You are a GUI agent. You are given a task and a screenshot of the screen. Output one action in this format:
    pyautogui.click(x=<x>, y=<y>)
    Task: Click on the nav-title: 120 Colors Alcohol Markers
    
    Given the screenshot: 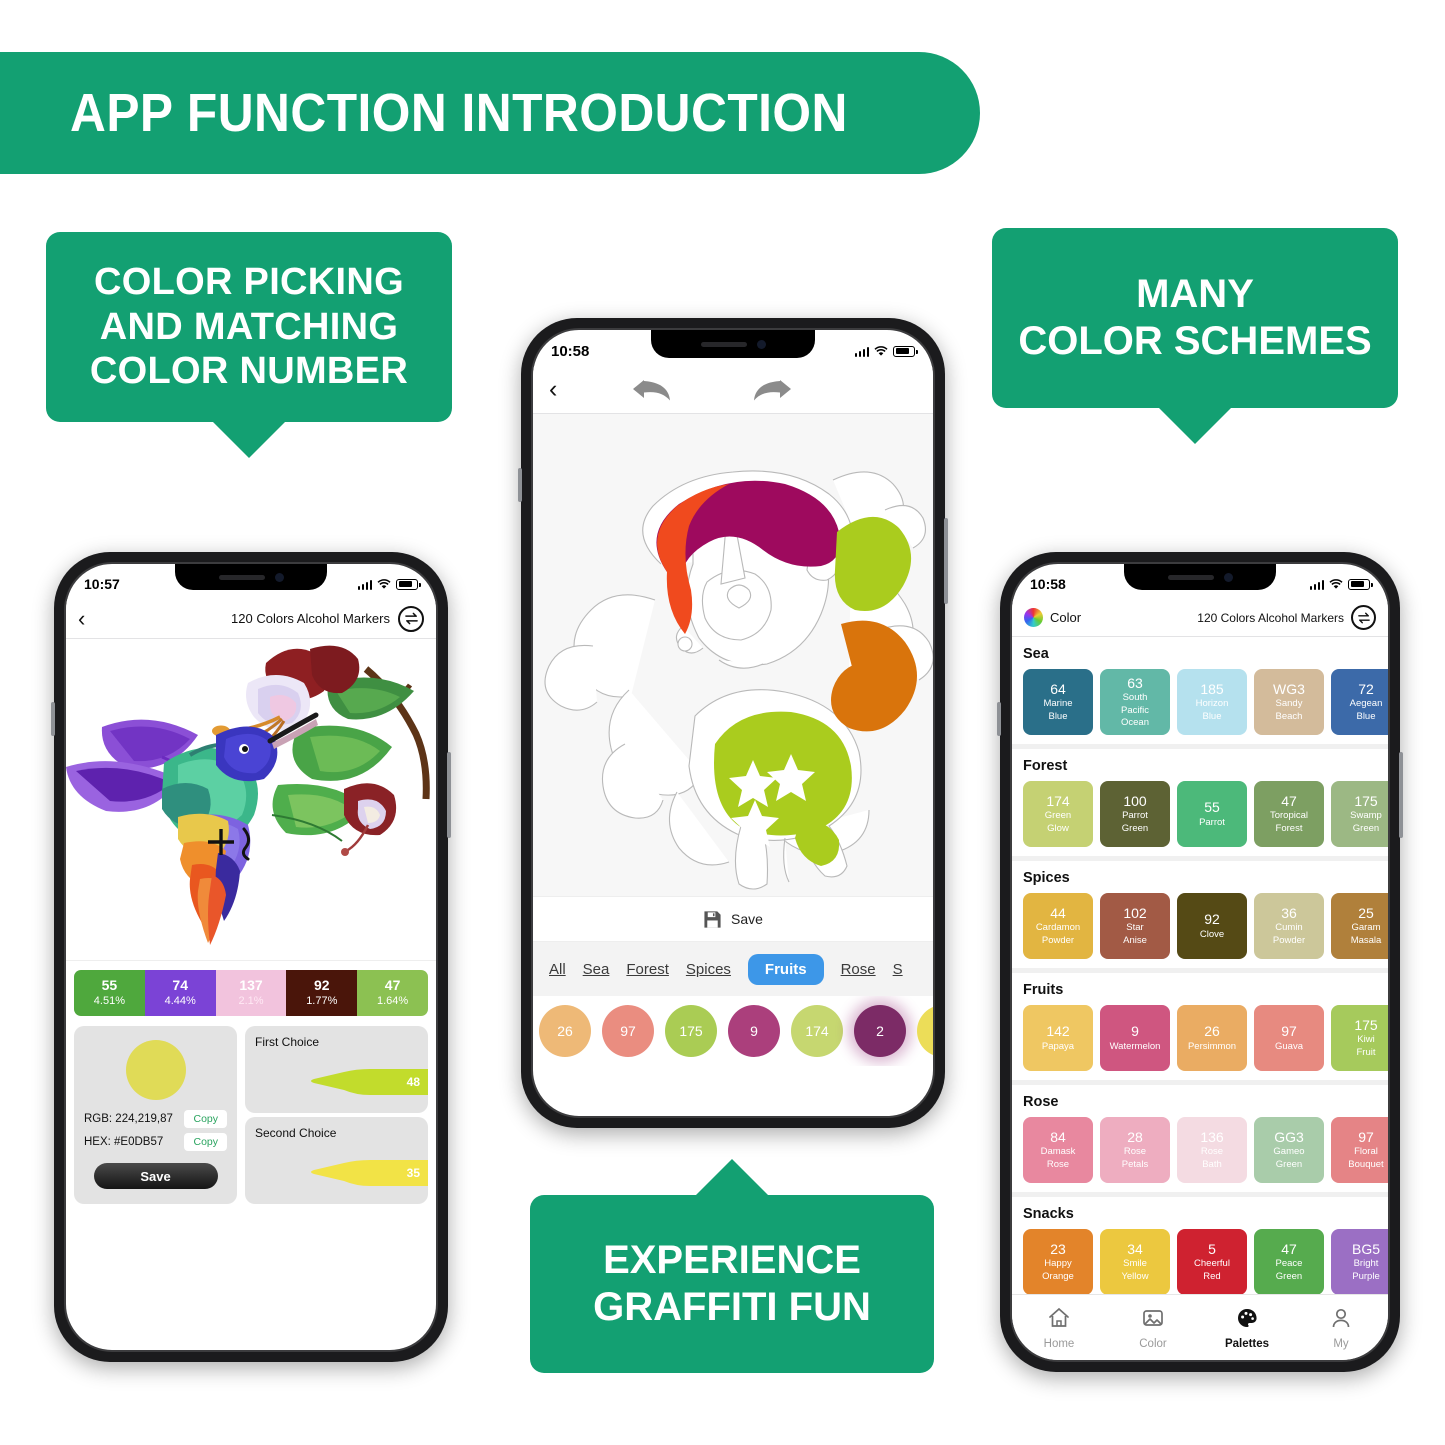 What is the action you would take?
    pyautogui.click(x=310, y=618)
    